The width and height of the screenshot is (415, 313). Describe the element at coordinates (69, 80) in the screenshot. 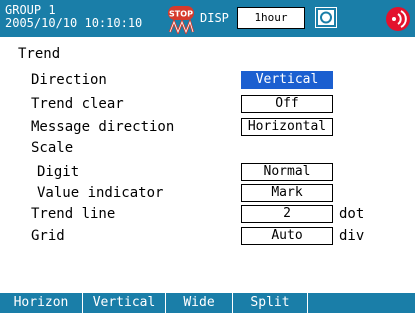

I see `setting-label: Direction` at that location.